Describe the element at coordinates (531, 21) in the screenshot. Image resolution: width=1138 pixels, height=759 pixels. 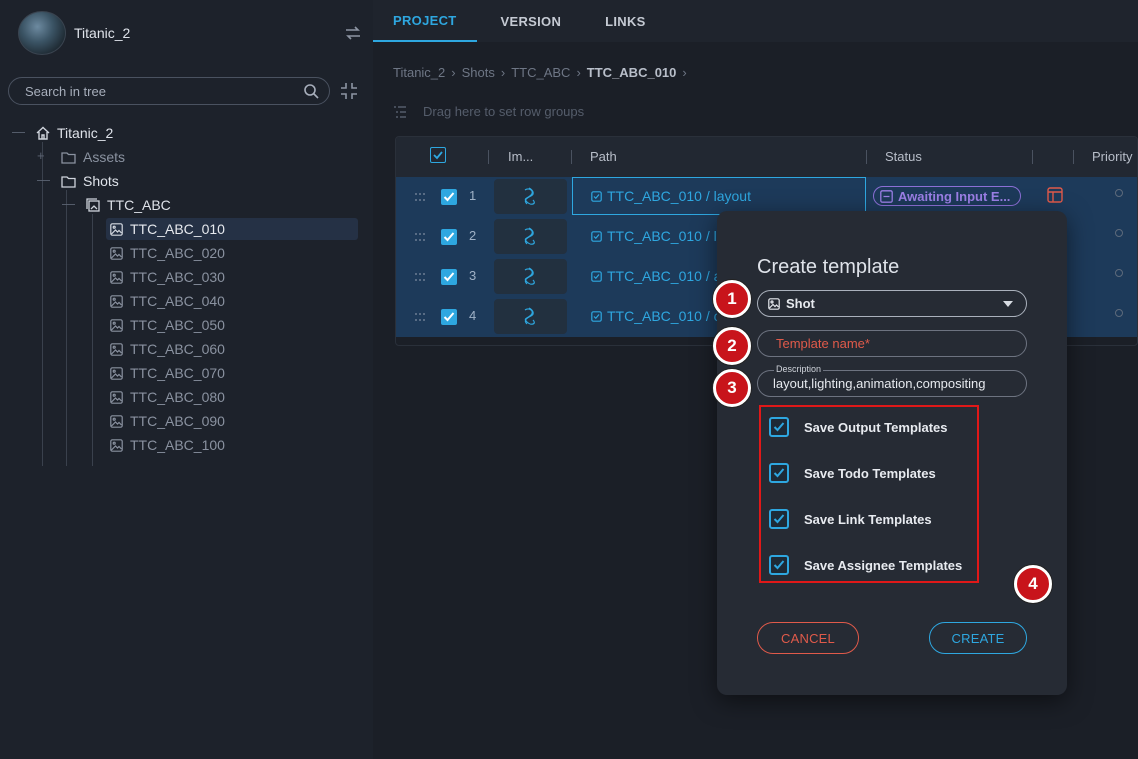
I see `tab-version: VERSION` at that location.